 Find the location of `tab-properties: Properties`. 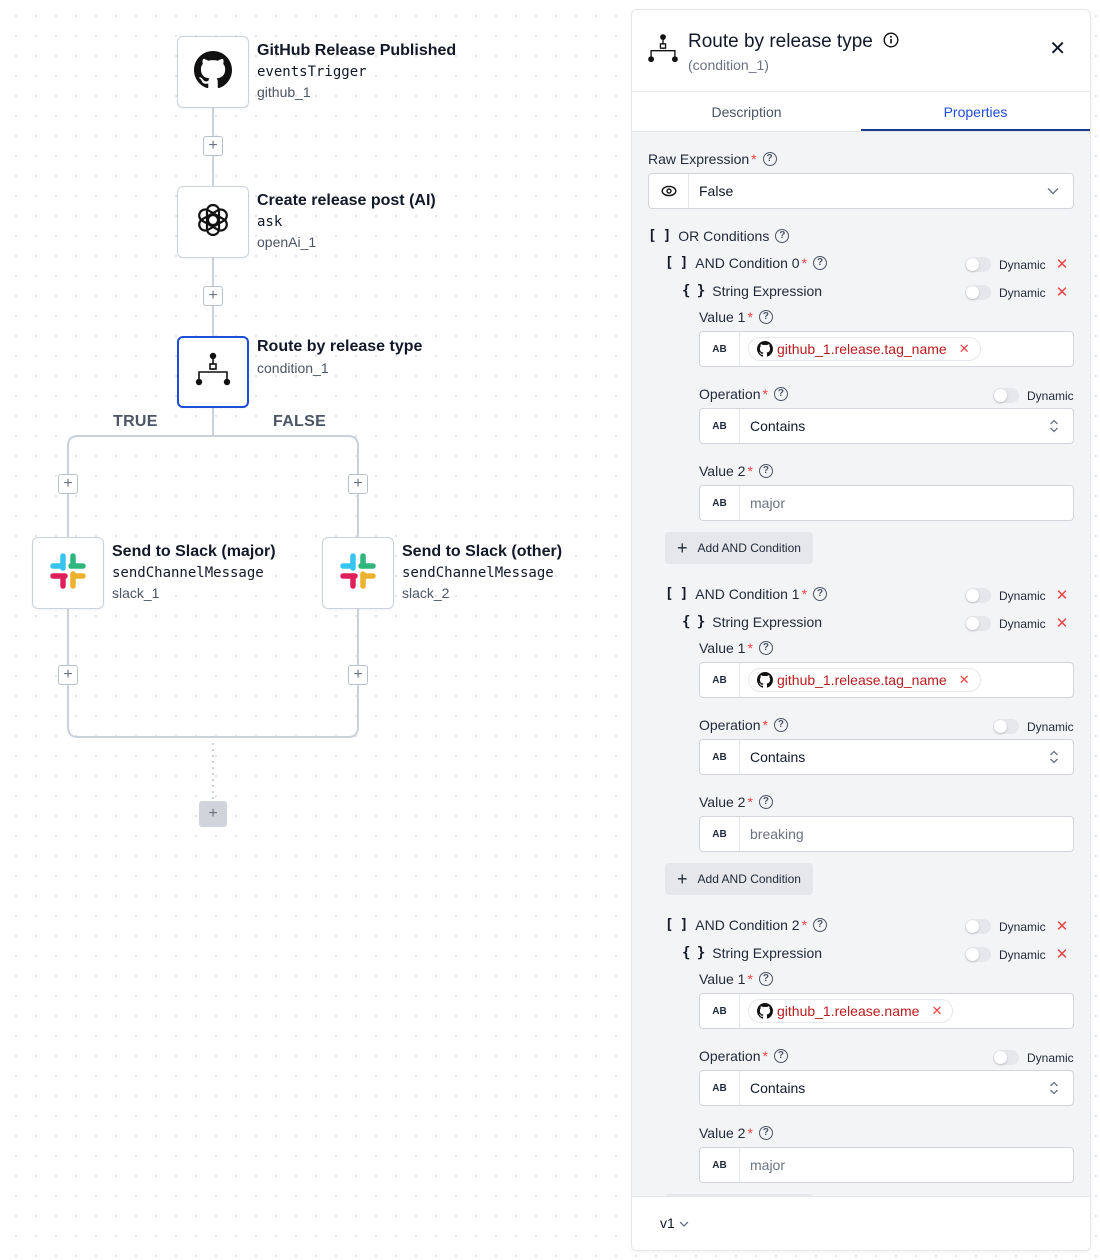

tab-properties: Properties is located at coordinates (975, 111).